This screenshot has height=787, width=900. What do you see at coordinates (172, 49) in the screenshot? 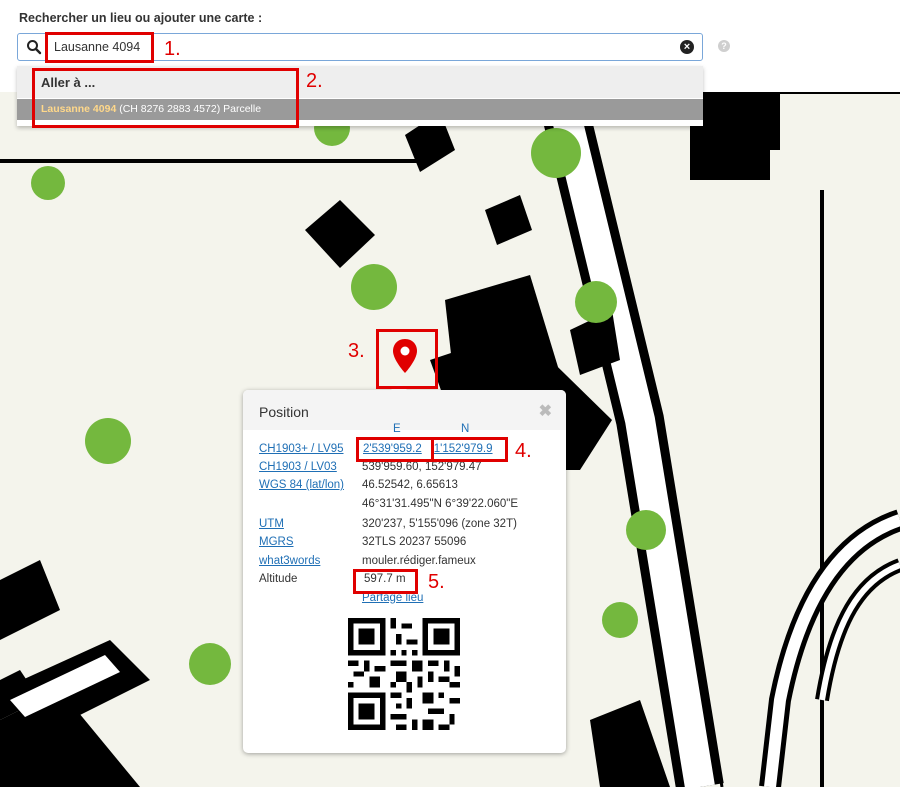
I see `annotation-number-1: 1.` at bounding box center [172, 49].